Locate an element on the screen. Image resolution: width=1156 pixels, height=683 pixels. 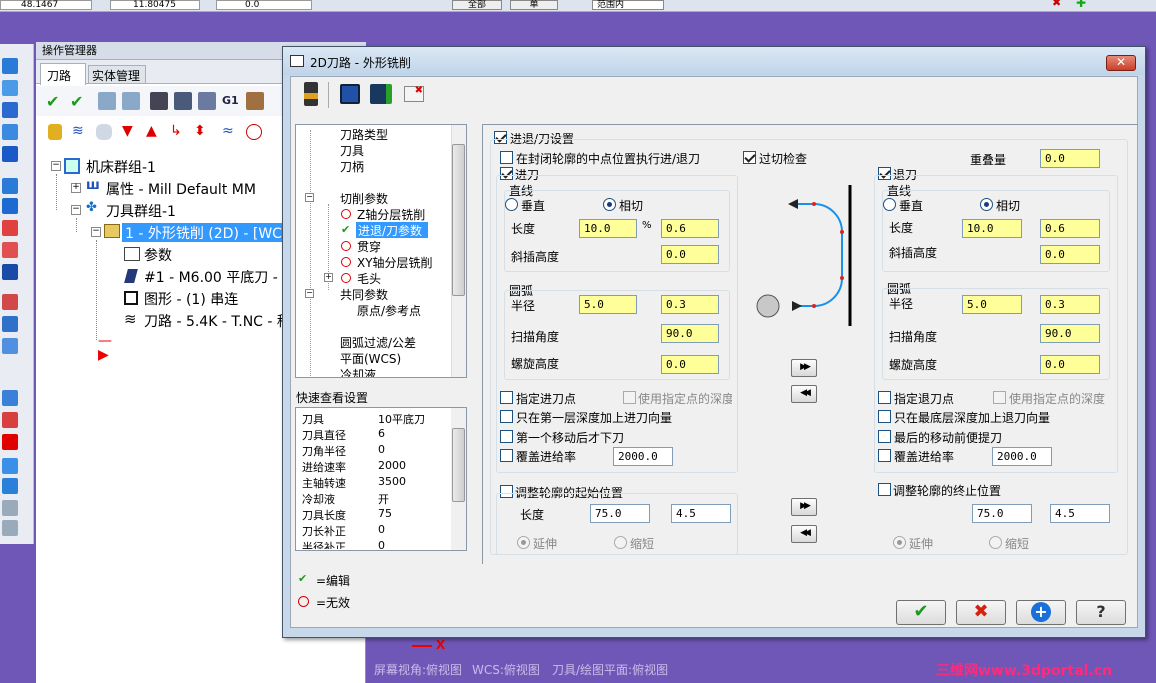
regen-icon is located at coordinates (107, 101).